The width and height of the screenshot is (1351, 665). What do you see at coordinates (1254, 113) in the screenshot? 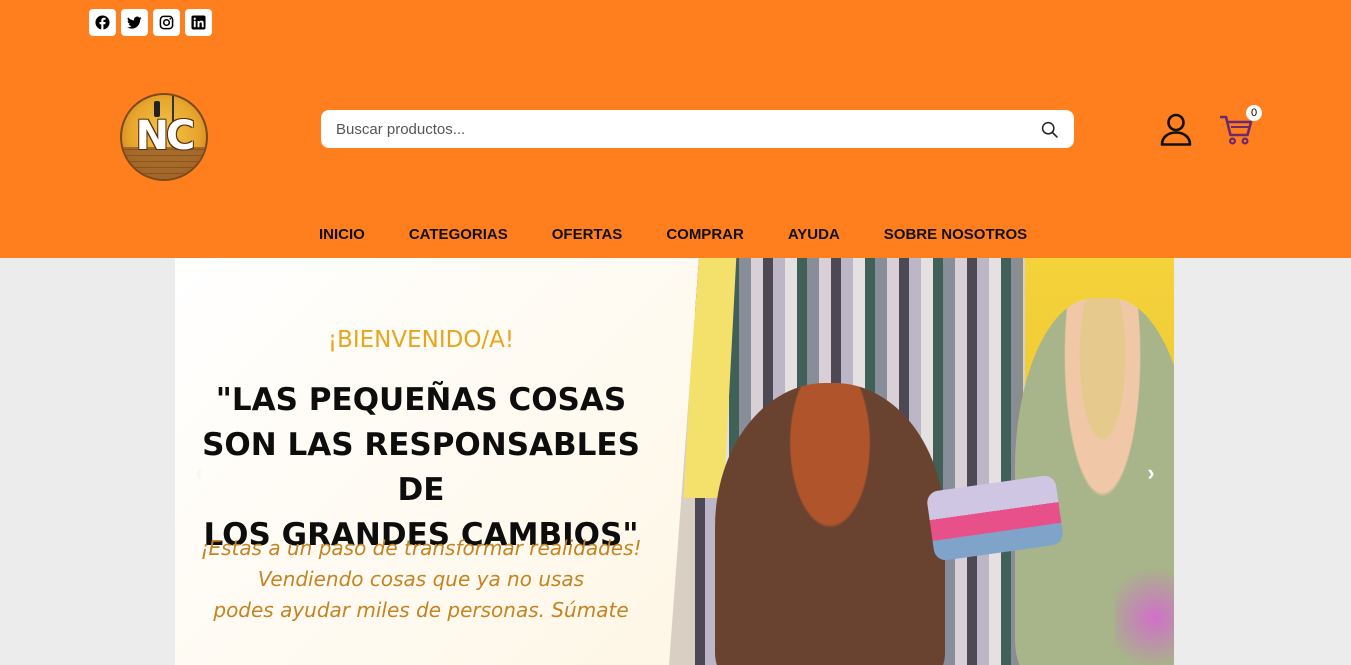
I see `cart-count-badge: 0` at bounding box center [1254, 113].